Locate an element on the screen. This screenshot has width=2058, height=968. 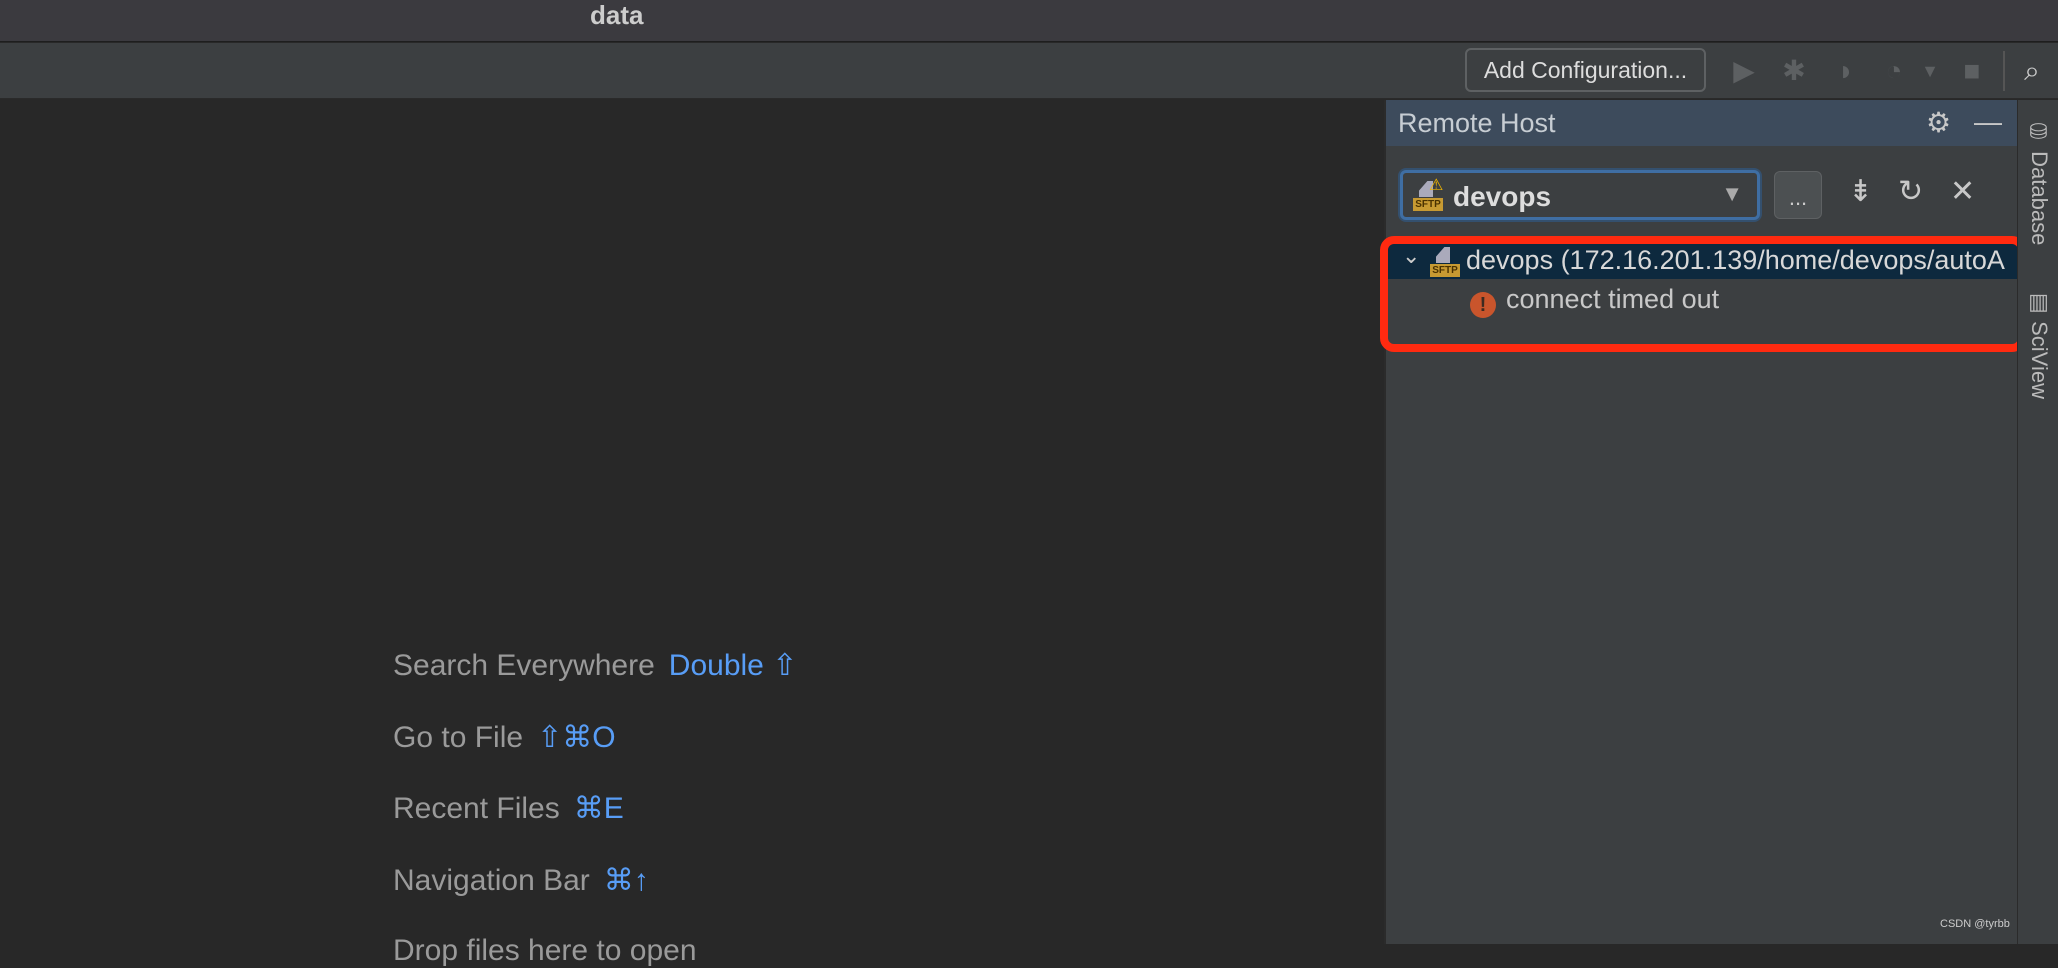
tab-sciview: ▥ SciView is located at coordinates (2039, 344).